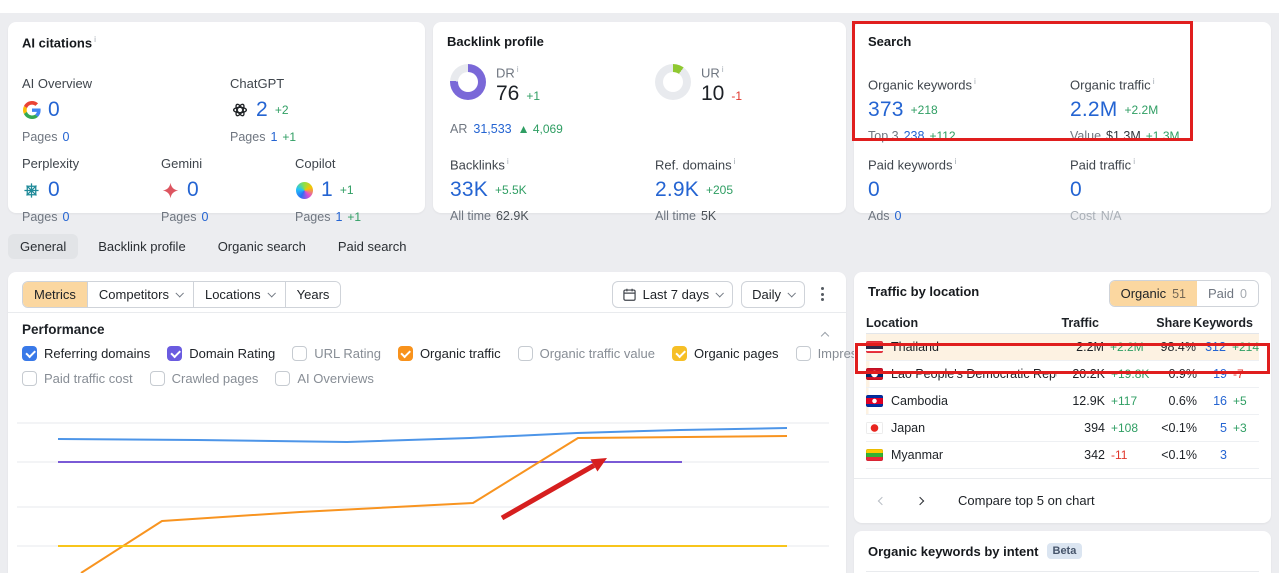  I want to click on granularity-dropdown: Daily, so click(773, 294).